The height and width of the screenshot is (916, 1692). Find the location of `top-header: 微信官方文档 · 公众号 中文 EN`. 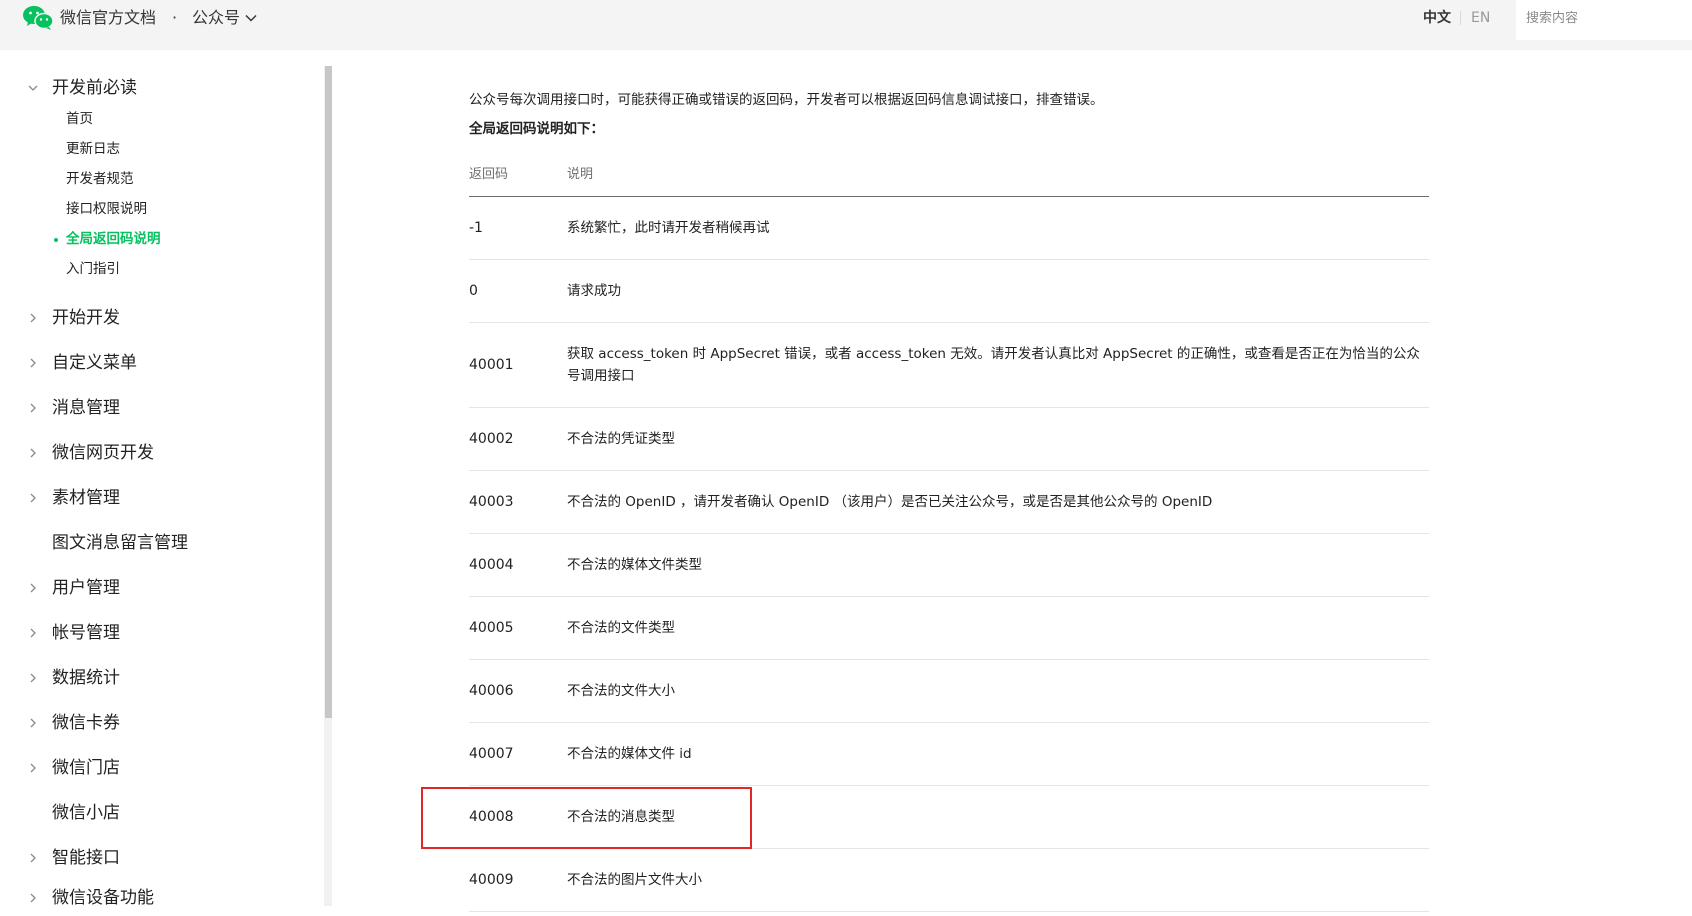

top-header: 微信官方文档 · 公众号 中文 EN is located at coordinates (846, 25).